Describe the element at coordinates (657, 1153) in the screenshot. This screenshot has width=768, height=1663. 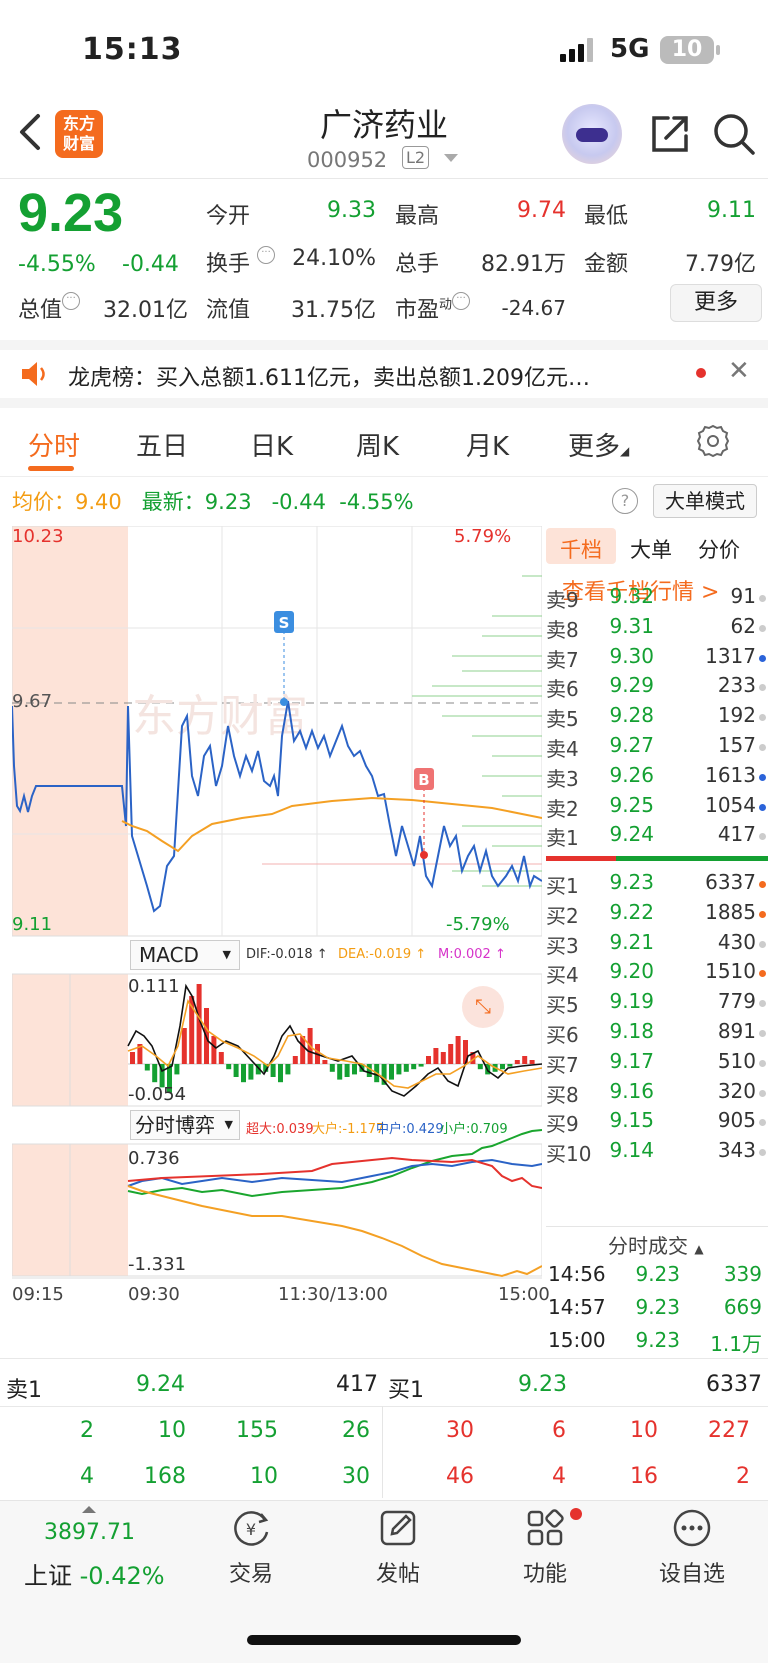
I see `bid-row: 买10 9.14 343` at that location.